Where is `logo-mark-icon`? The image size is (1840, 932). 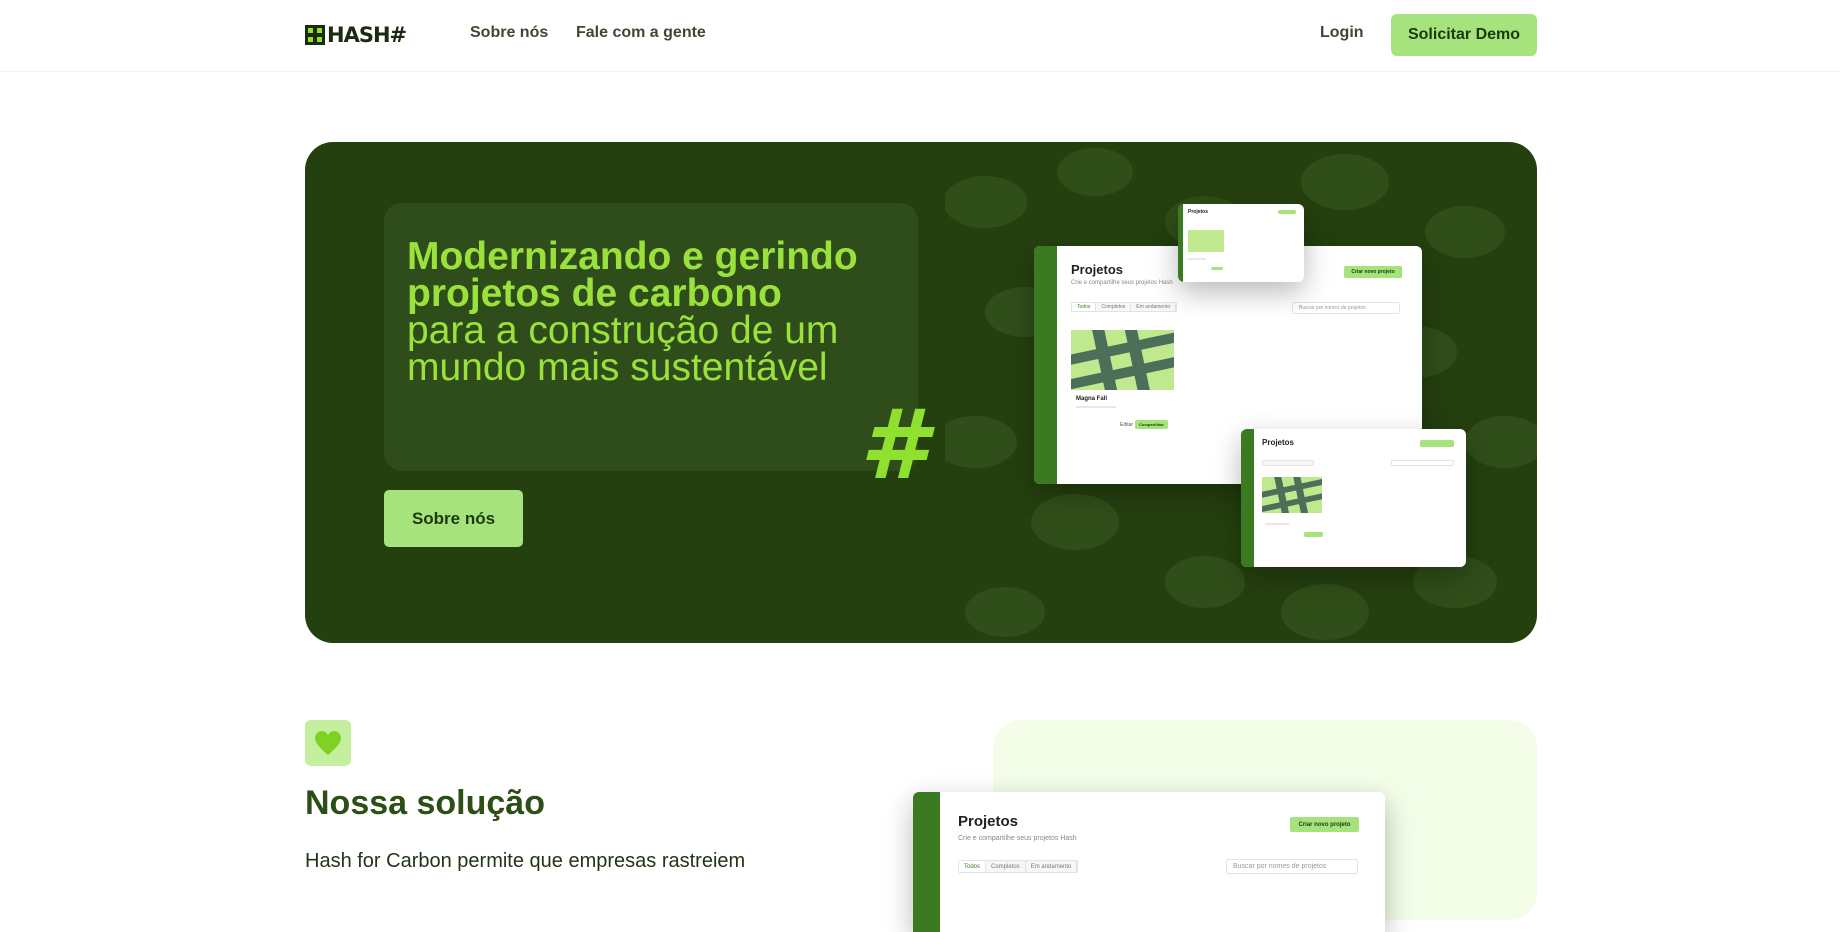 logo-mark-icon is located at coordinates (315, 35).